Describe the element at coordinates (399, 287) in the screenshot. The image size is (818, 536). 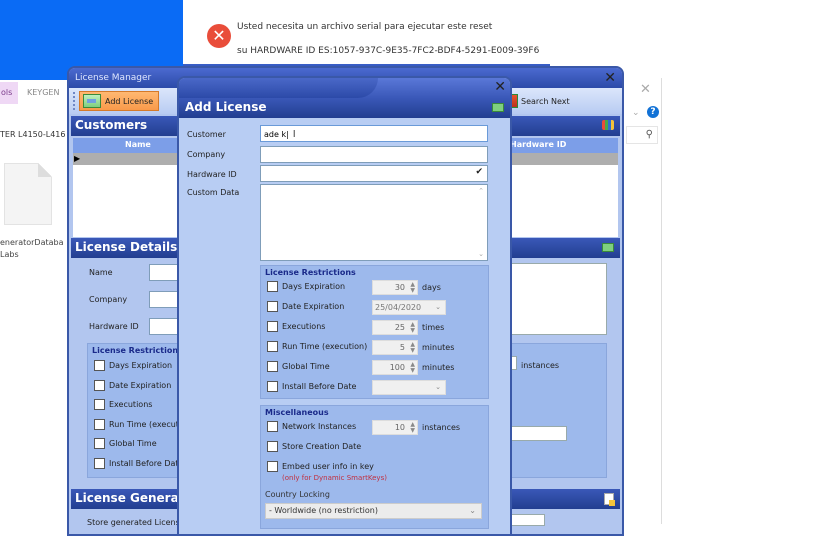
I see `days-expiration-value: 30` at that location.